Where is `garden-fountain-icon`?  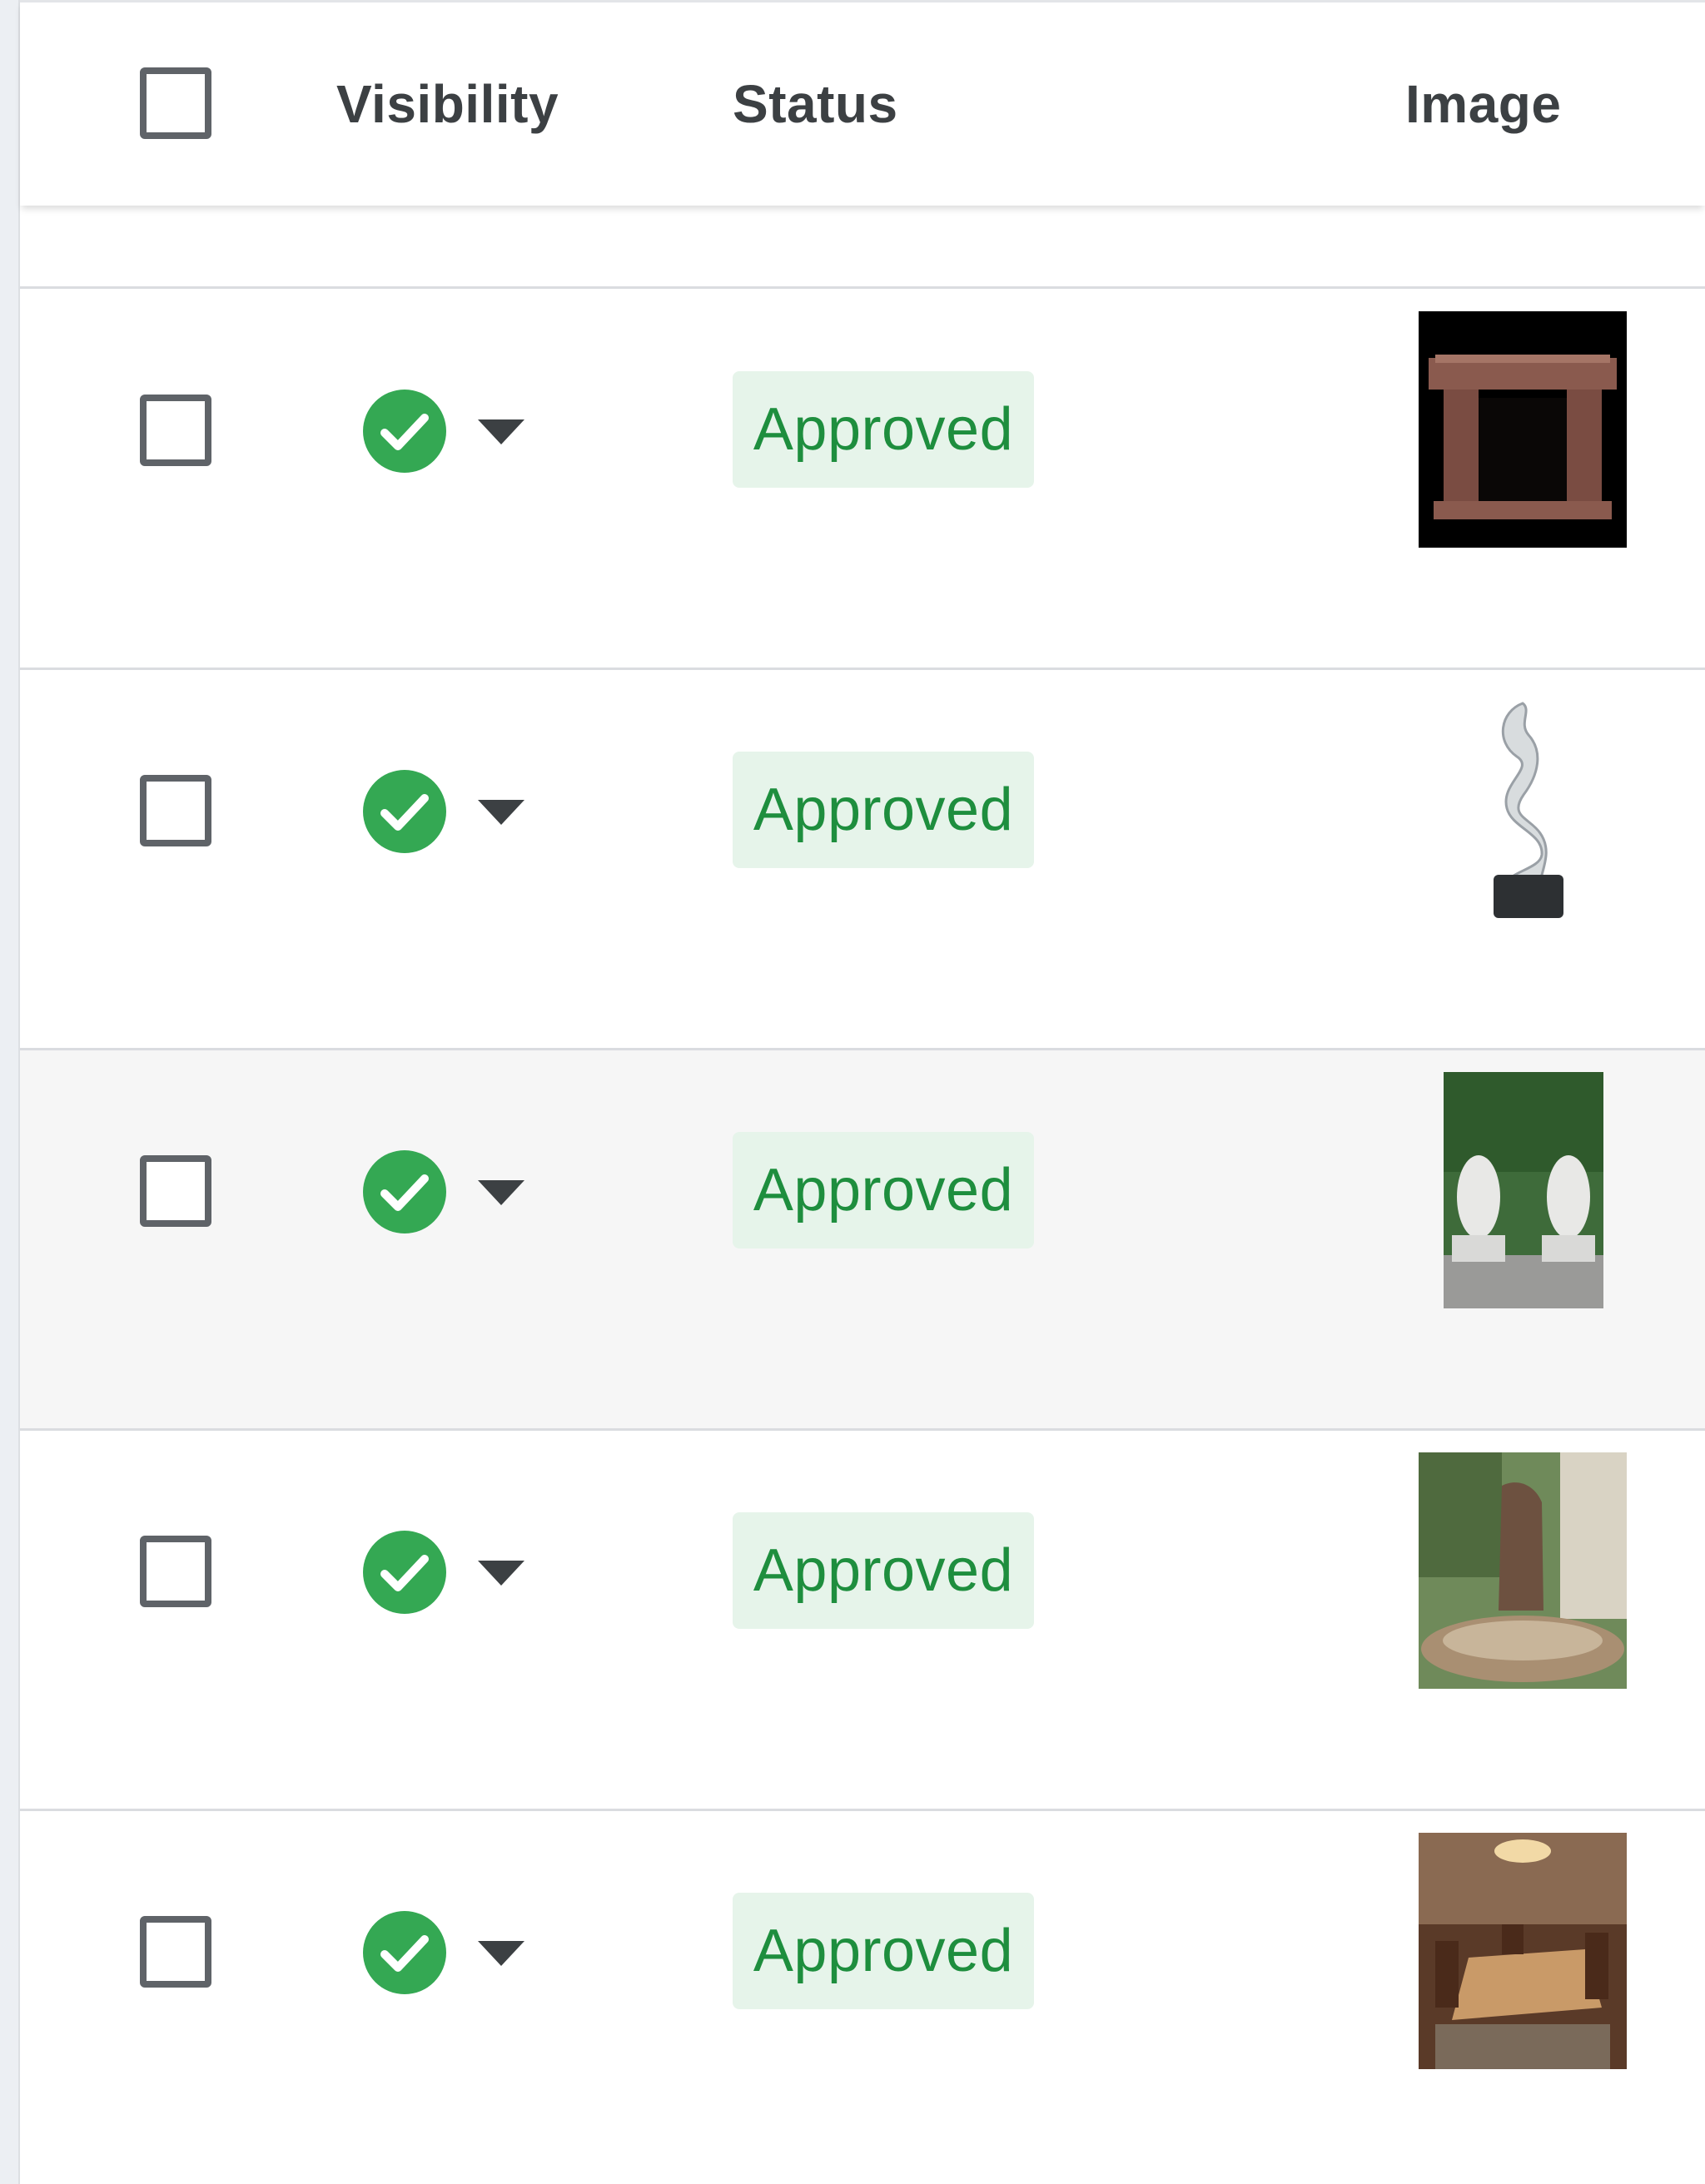 garden-fountain-icon is located at coordinates (1523, 1570).